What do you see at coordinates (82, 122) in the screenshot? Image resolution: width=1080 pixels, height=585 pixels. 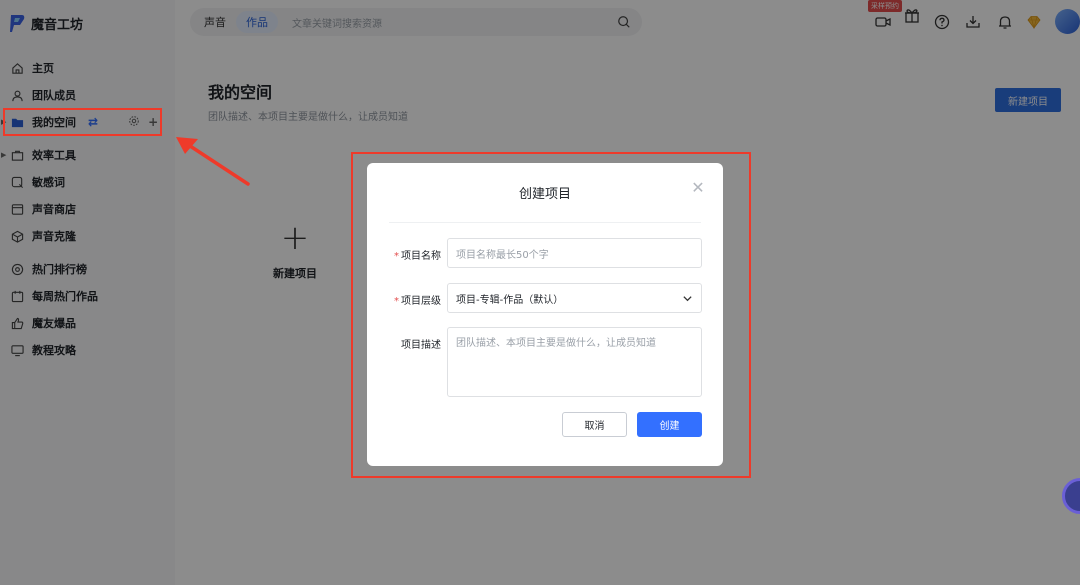 I see `annotation-box-my-space` at bounding box center [82, 122].